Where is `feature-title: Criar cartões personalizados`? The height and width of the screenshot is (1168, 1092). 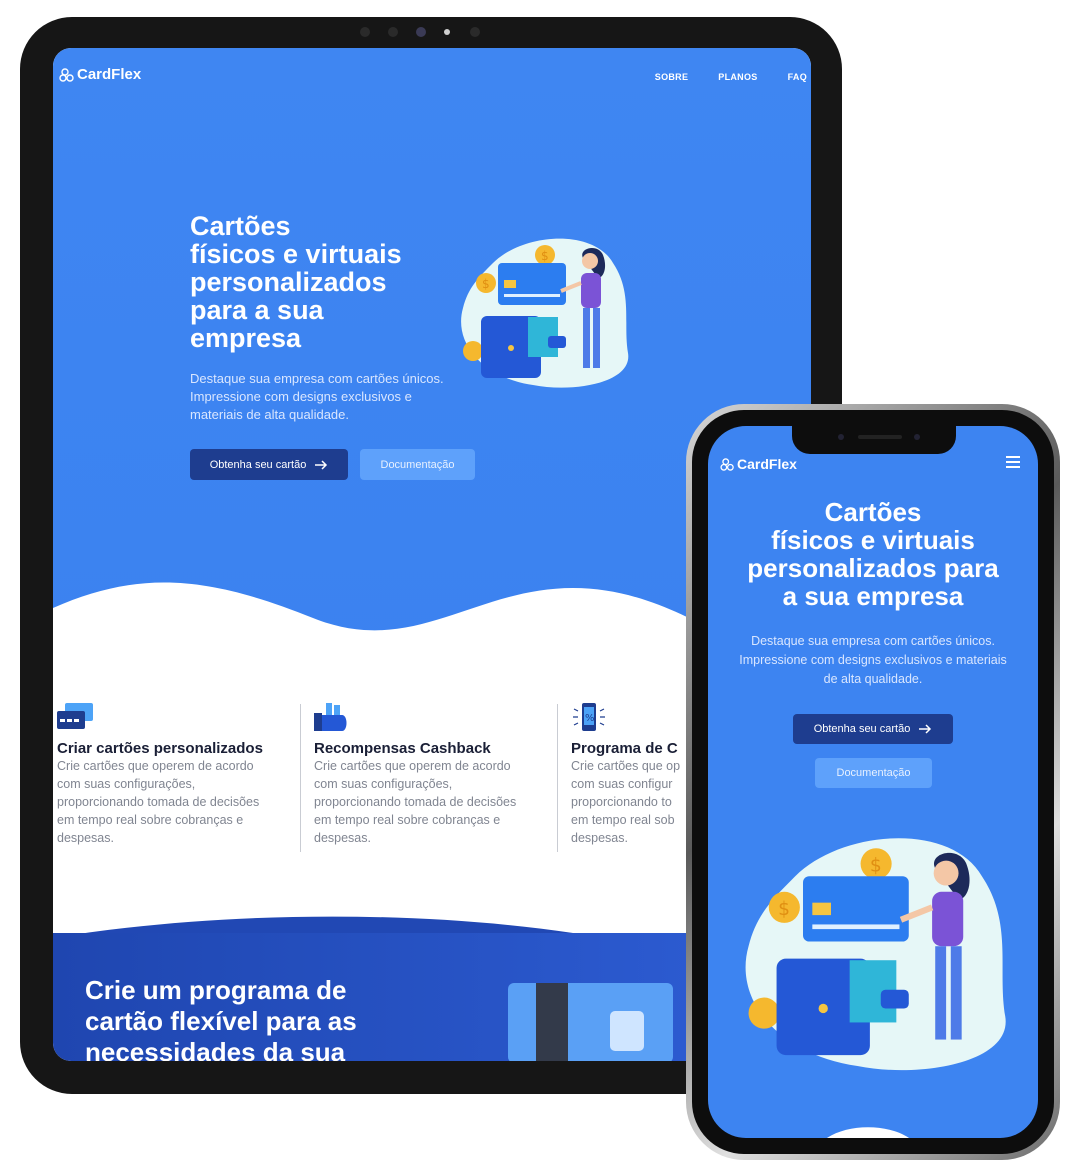
feature-title: Criar cartões personalizados is located at coordinates (160, 748).